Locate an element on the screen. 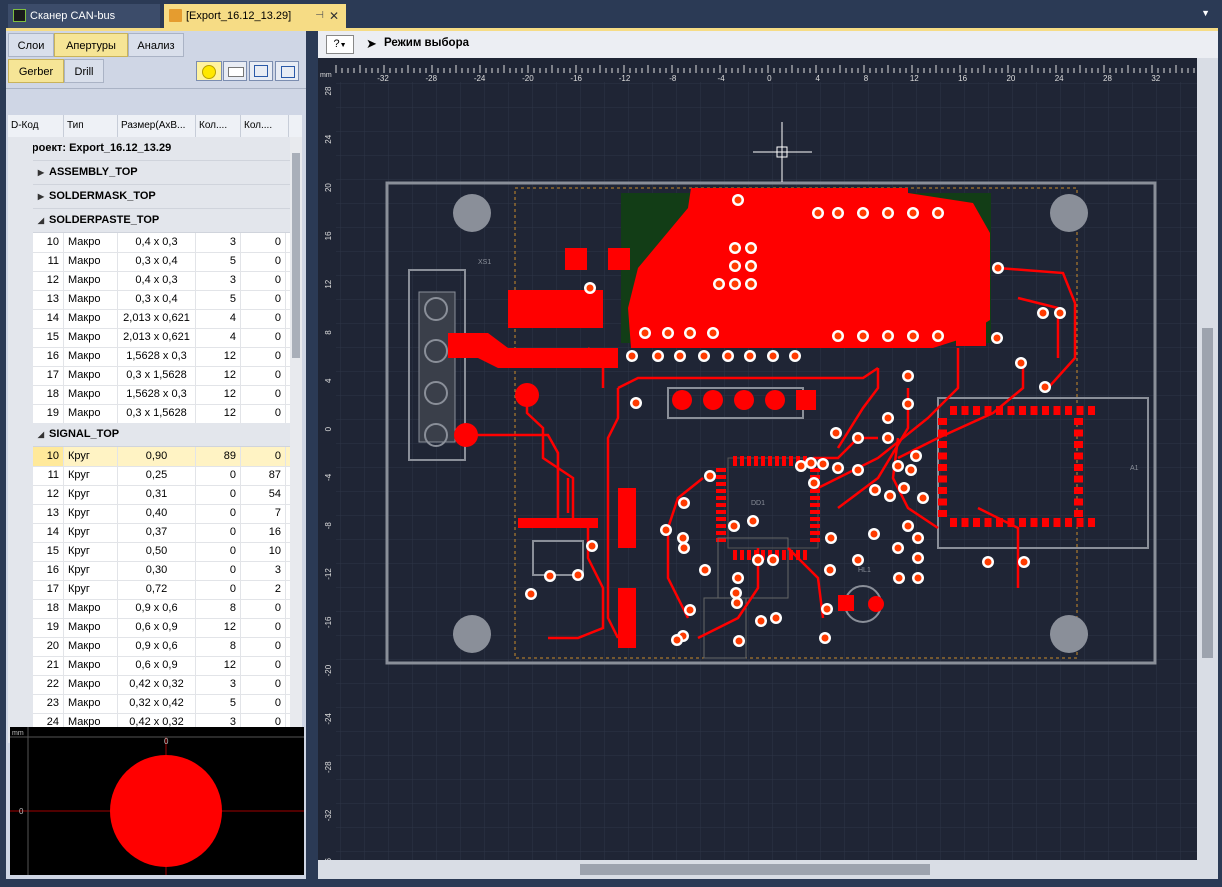 This screenshot has height=887, width=1222. aperture-preview: mm 0 0 is located at coordinates (157, 801).